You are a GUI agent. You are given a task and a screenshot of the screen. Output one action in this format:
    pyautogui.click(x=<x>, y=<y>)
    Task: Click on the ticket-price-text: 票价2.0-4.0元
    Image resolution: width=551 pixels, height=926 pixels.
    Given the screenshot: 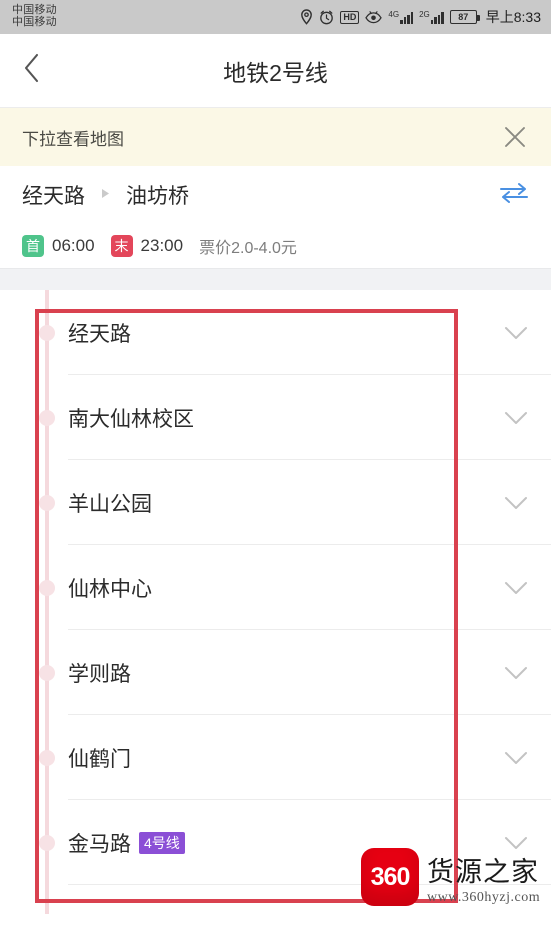 What is the action you would take?
    pyautogui.click(x=248, y=248)
    